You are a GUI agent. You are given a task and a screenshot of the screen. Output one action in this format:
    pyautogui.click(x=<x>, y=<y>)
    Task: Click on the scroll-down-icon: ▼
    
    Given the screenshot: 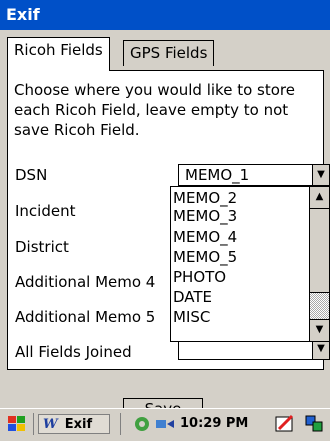 What is the action you would take?
    pyautogui.click(x=319, y=330)
    